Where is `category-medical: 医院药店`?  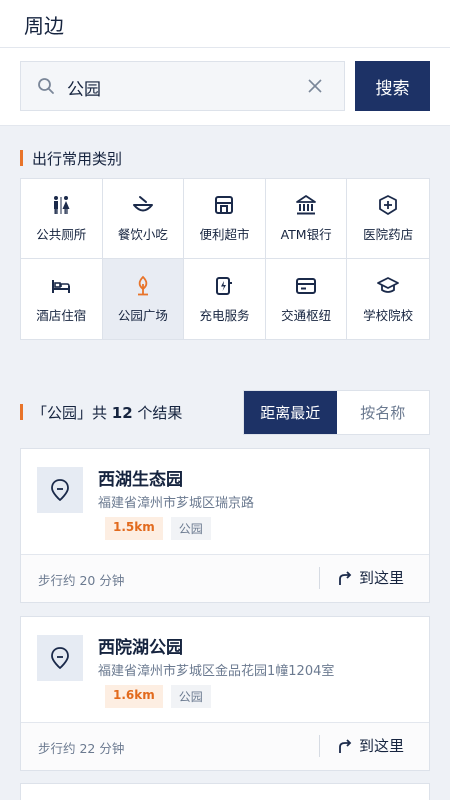
category-medical: 医院药店 is located at coordinates (388, 219).